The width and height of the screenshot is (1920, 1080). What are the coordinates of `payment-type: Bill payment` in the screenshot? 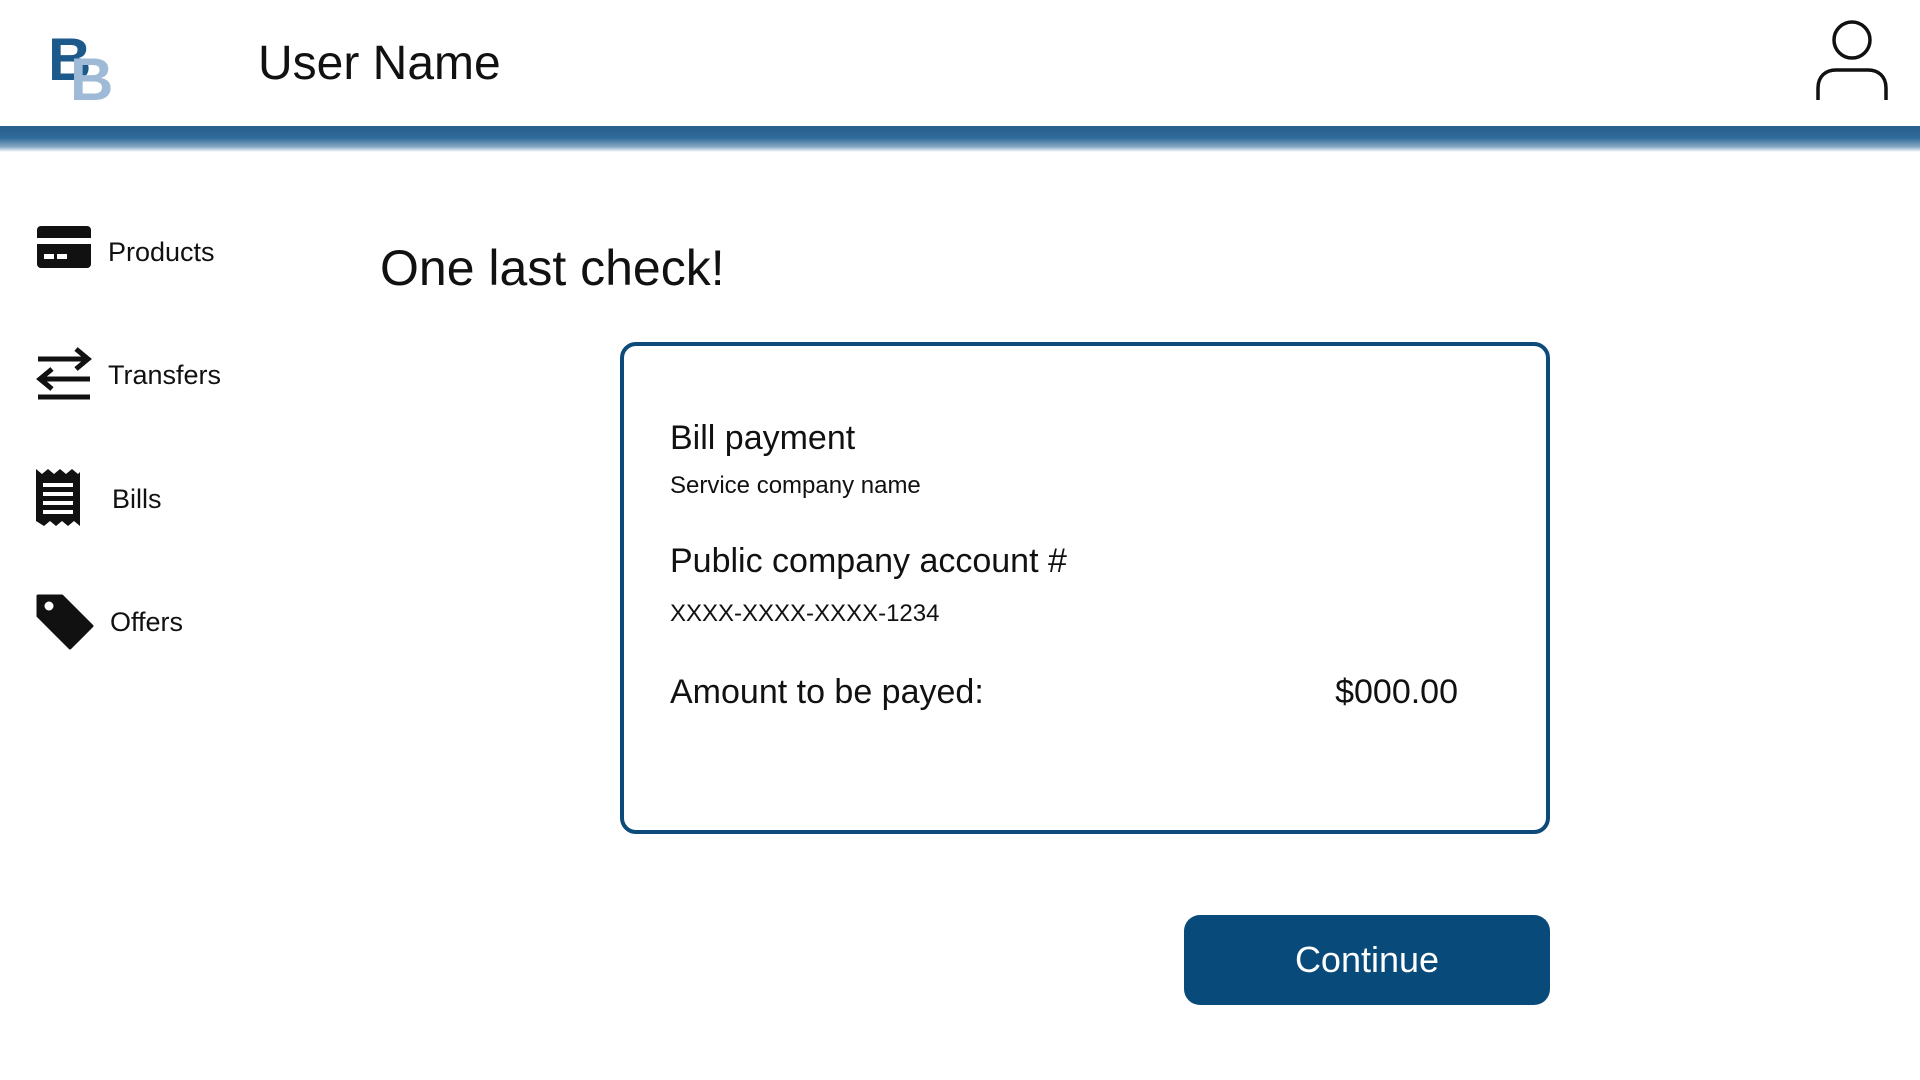 It's located at (763, 438).